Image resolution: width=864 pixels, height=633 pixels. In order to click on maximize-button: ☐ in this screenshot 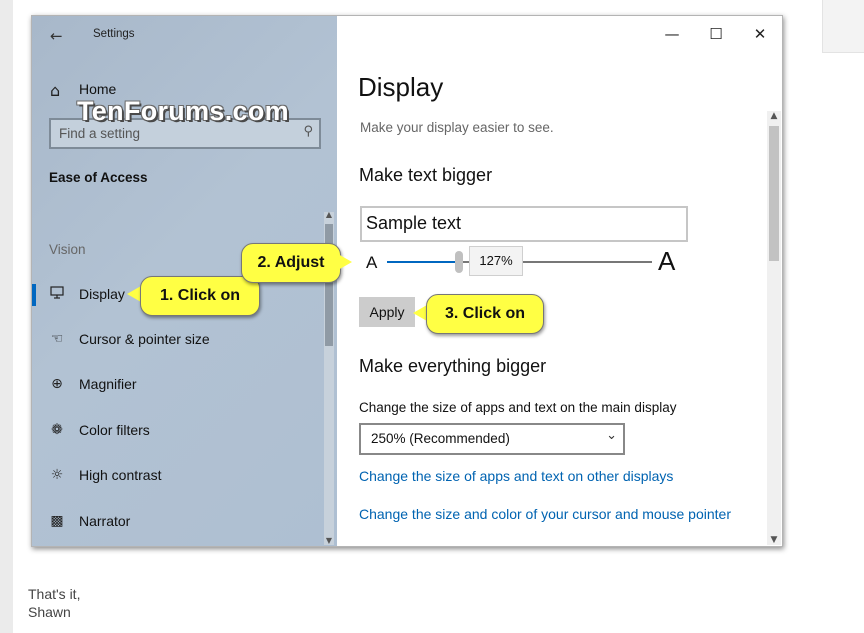, I will do `click(716, 34)`.